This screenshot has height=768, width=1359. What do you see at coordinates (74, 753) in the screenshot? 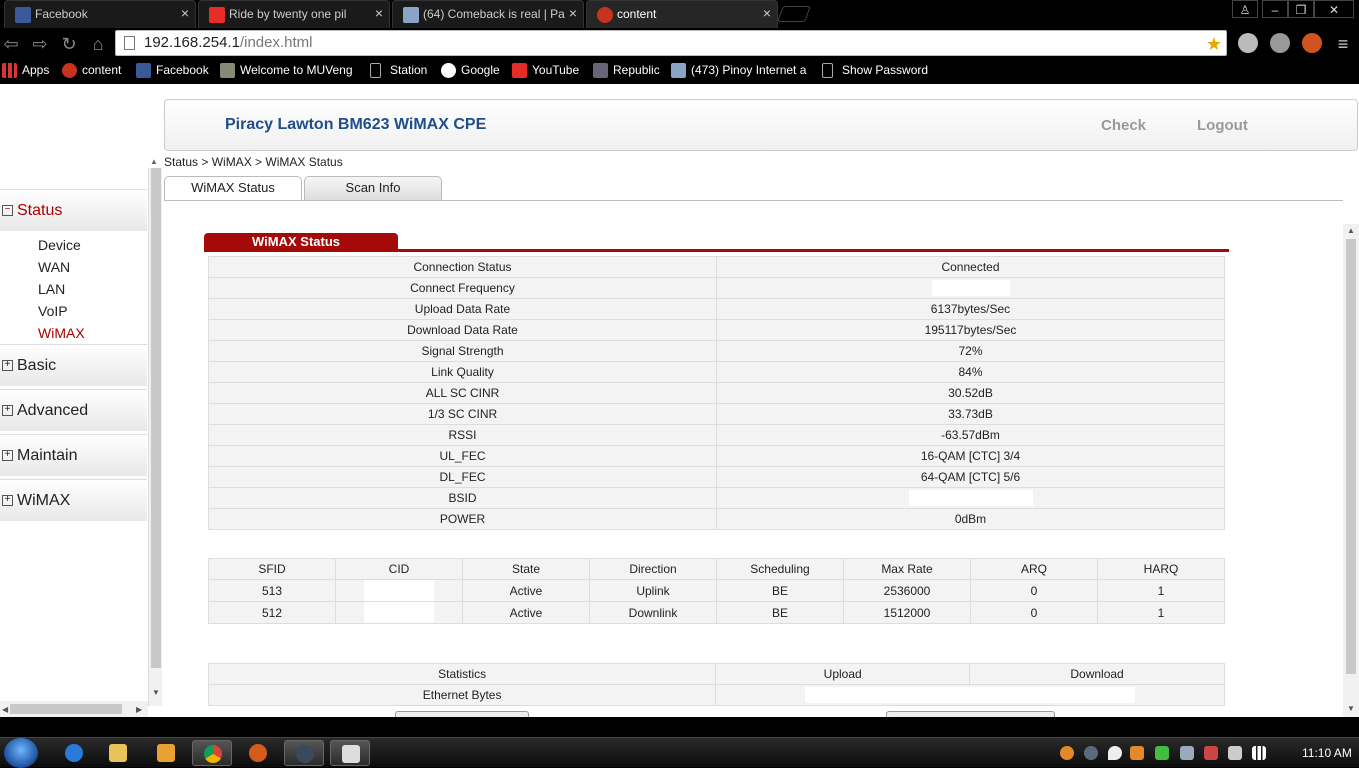
I see `taskbar-ie` at bounding box center [74, 753].